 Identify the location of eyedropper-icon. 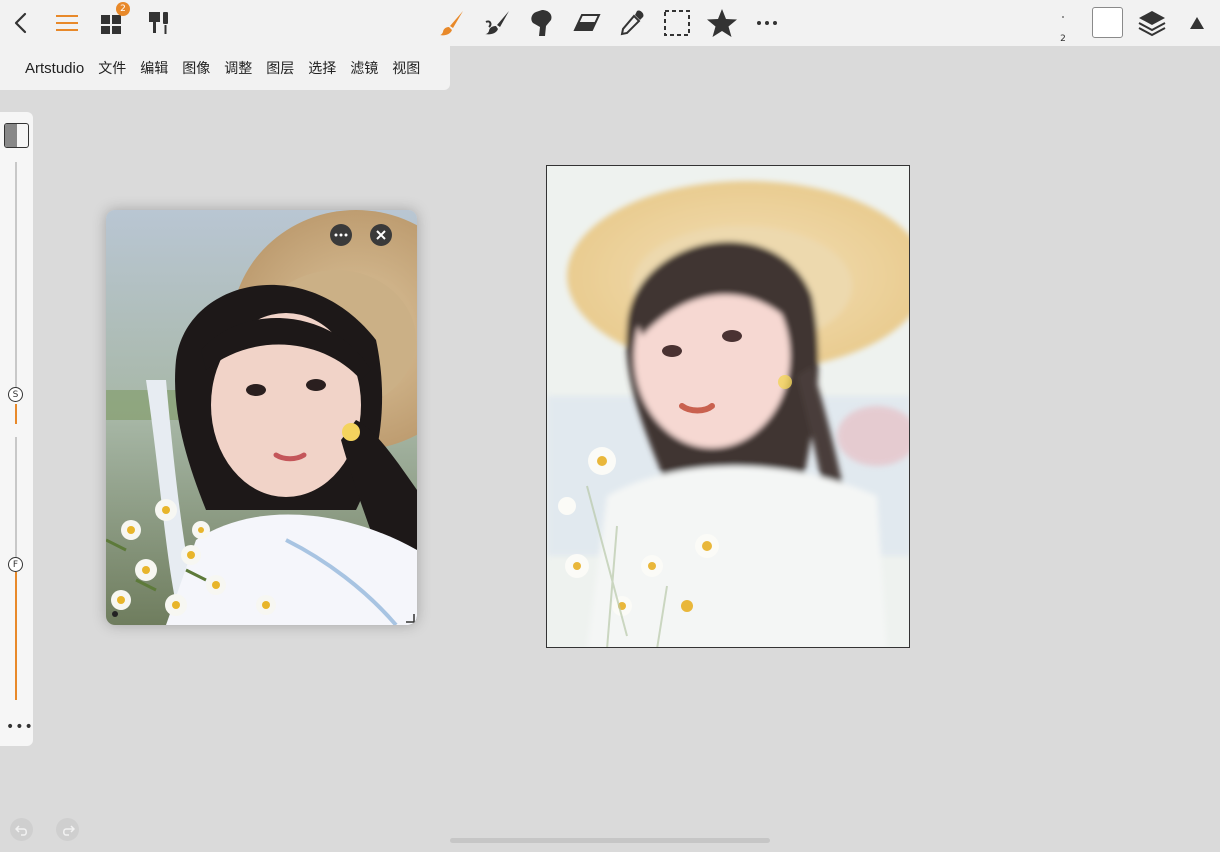
(632, 23).